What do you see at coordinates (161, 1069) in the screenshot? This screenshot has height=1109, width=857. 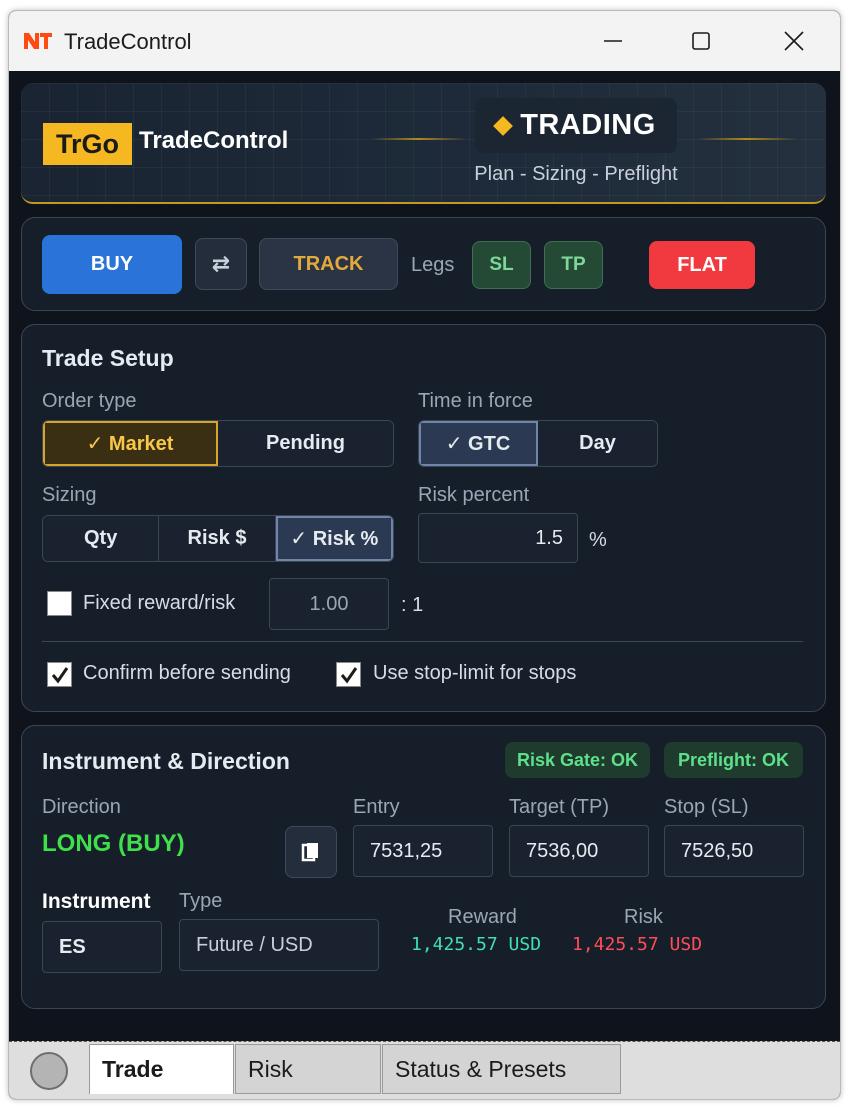 I see `tab-trade: Trade` at bounding box center [161, 1069].